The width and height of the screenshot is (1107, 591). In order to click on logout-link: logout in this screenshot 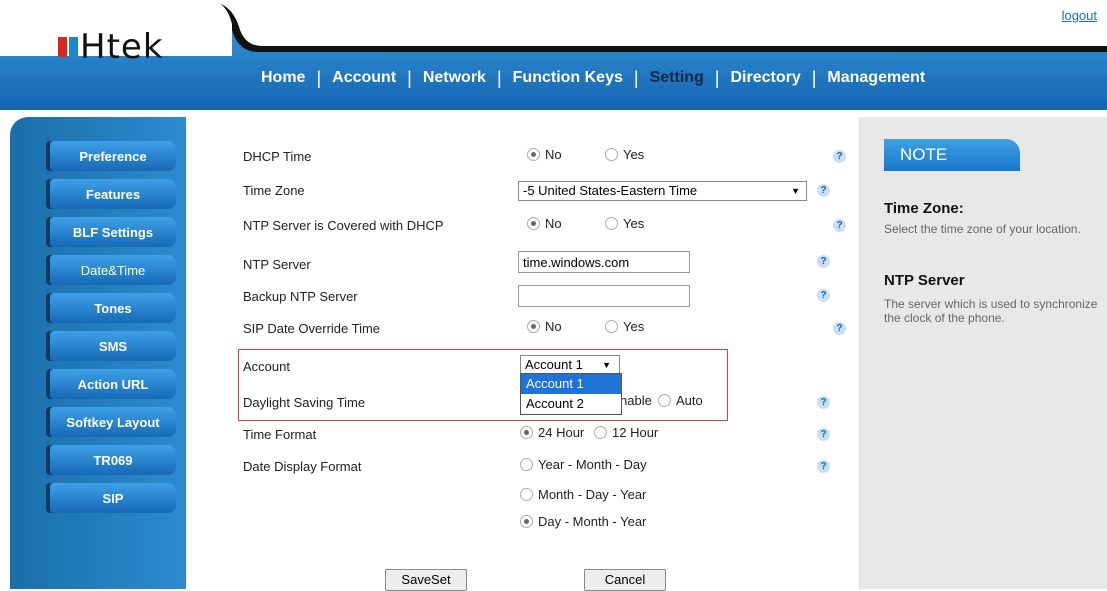, I will do `click(1079, 15)`.